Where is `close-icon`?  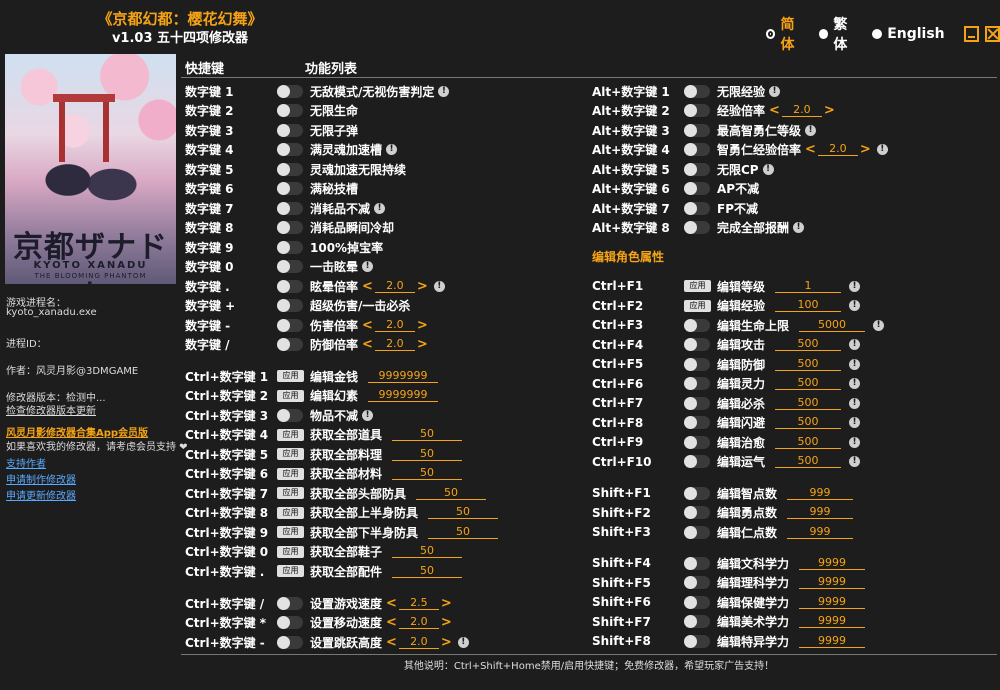 close-icon is located at coordinates (992, 34).